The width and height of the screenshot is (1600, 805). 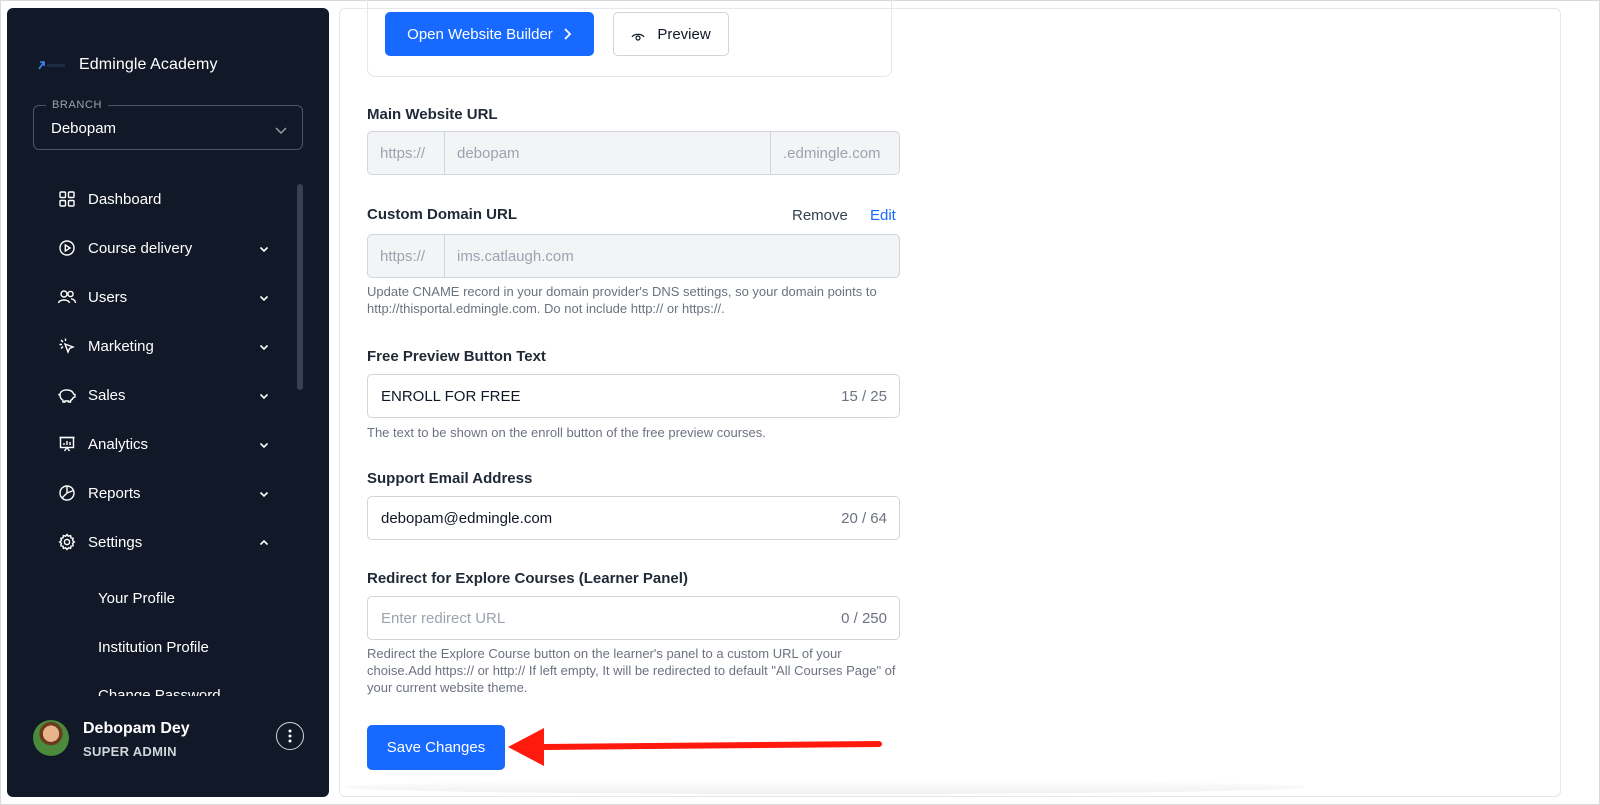 What do you see at coordinates (67, 542) in the screenshot?
I see `gear-icon` at bounding box center [67, 542].